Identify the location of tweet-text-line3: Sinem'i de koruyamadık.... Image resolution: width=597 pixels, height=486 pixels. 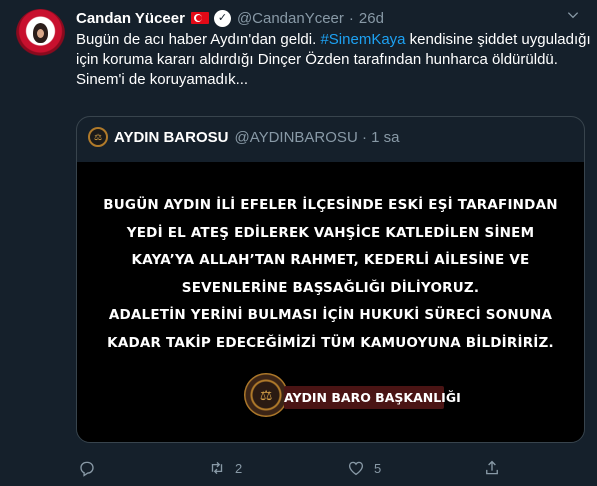
(162, 79).